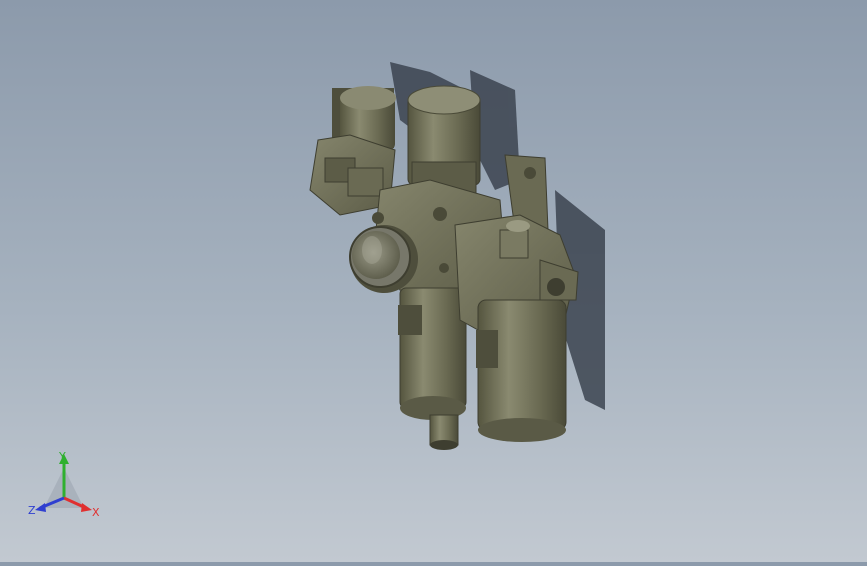  What do you see at coordinates (32, 510) in the screenshot?
I see `z-axis-label: Z` at bounding box center [32, 510].